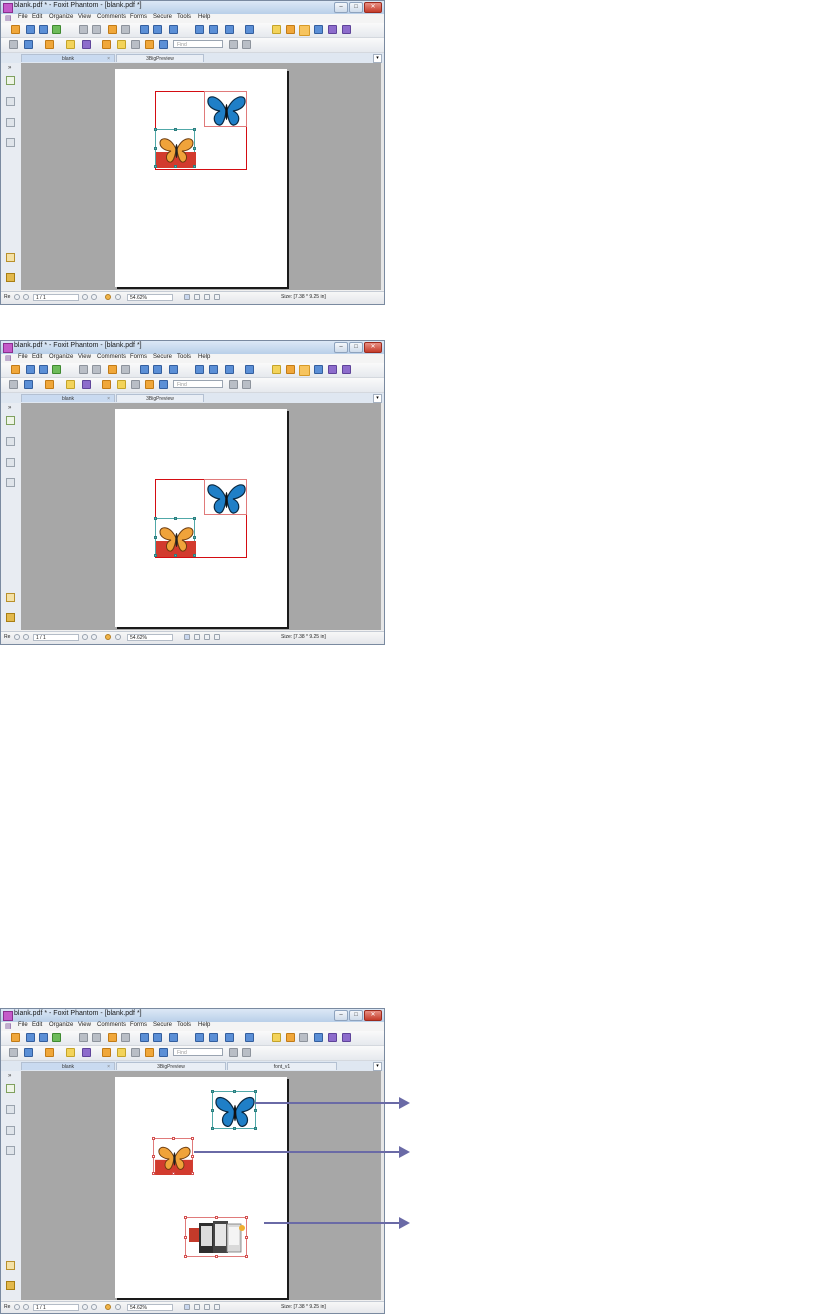 This screenshot has width=829, height=1314. What do you see at coordinates (125, 1037) in the screenshot?
I see `next-view-icon` at bounding box center [125, 1037].